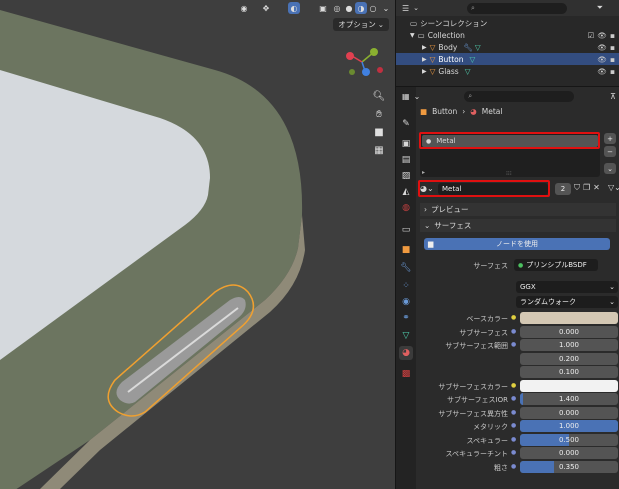  I want to click on tab-modifiers: 🔧︎, so click(406, 268).